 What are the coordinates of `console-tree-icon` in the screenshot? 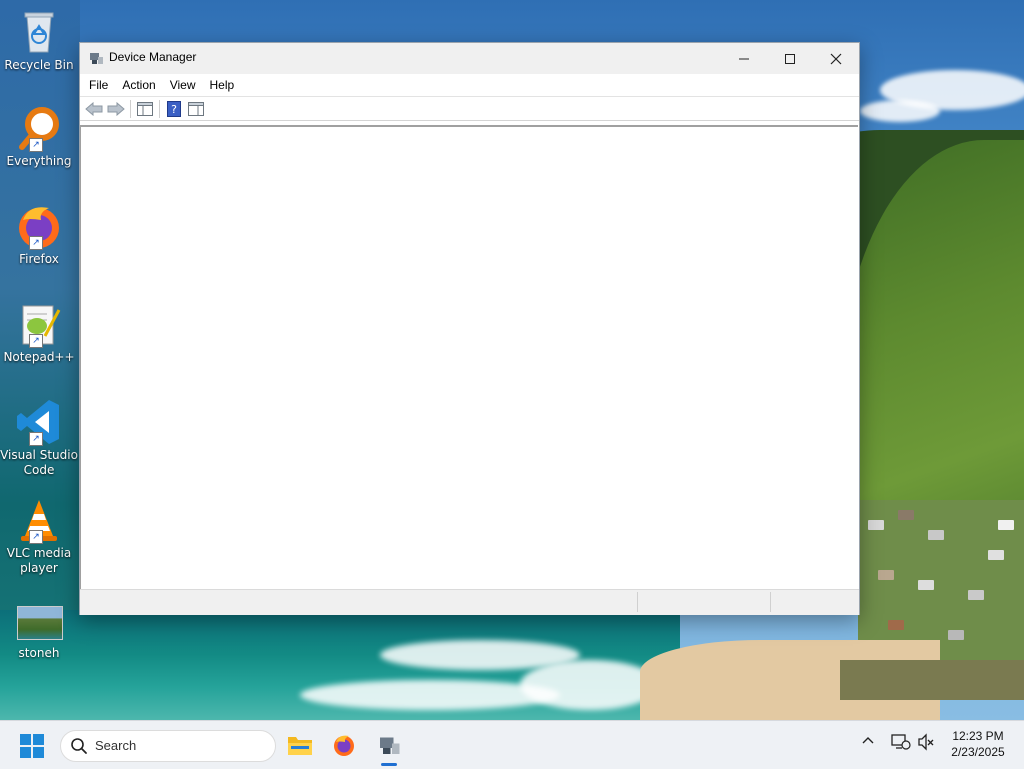 It's located at (145, 108).